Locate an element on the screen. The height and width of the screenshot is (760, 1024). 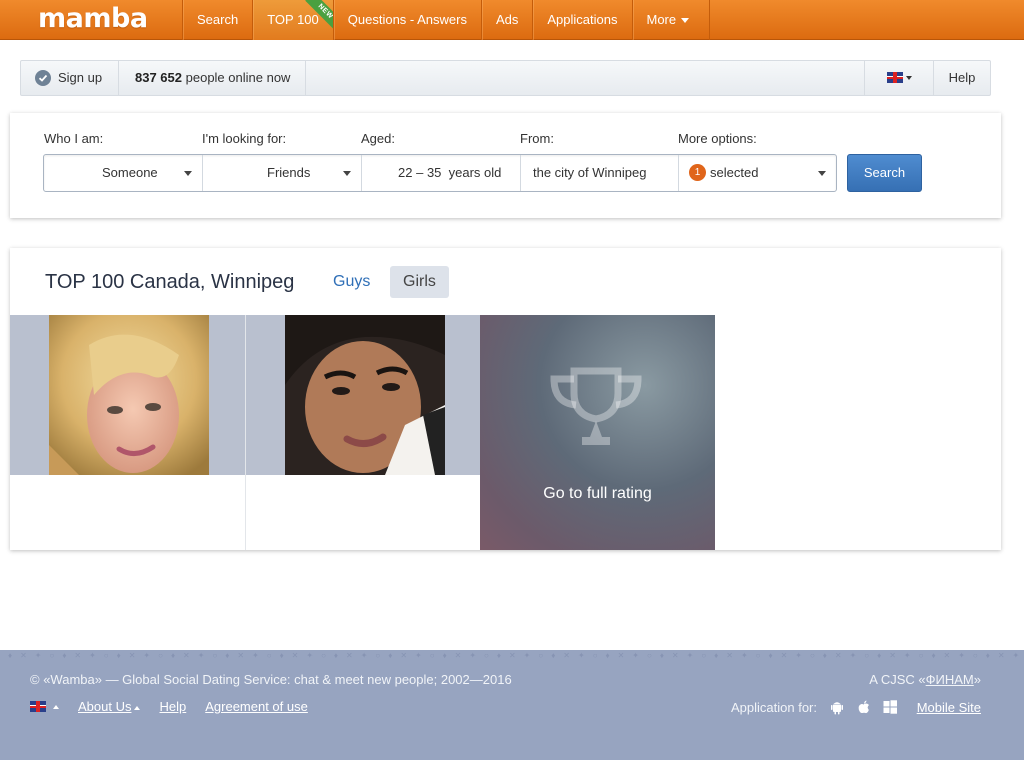
mamba-logo: mamba is located at coordinates (93, 19).